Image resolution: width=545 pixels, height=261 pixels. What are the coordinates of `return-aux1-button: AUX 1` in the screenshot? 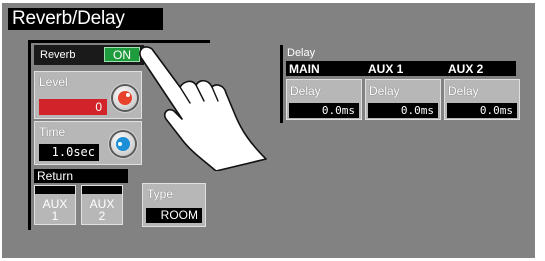 It's located at (55, 205).